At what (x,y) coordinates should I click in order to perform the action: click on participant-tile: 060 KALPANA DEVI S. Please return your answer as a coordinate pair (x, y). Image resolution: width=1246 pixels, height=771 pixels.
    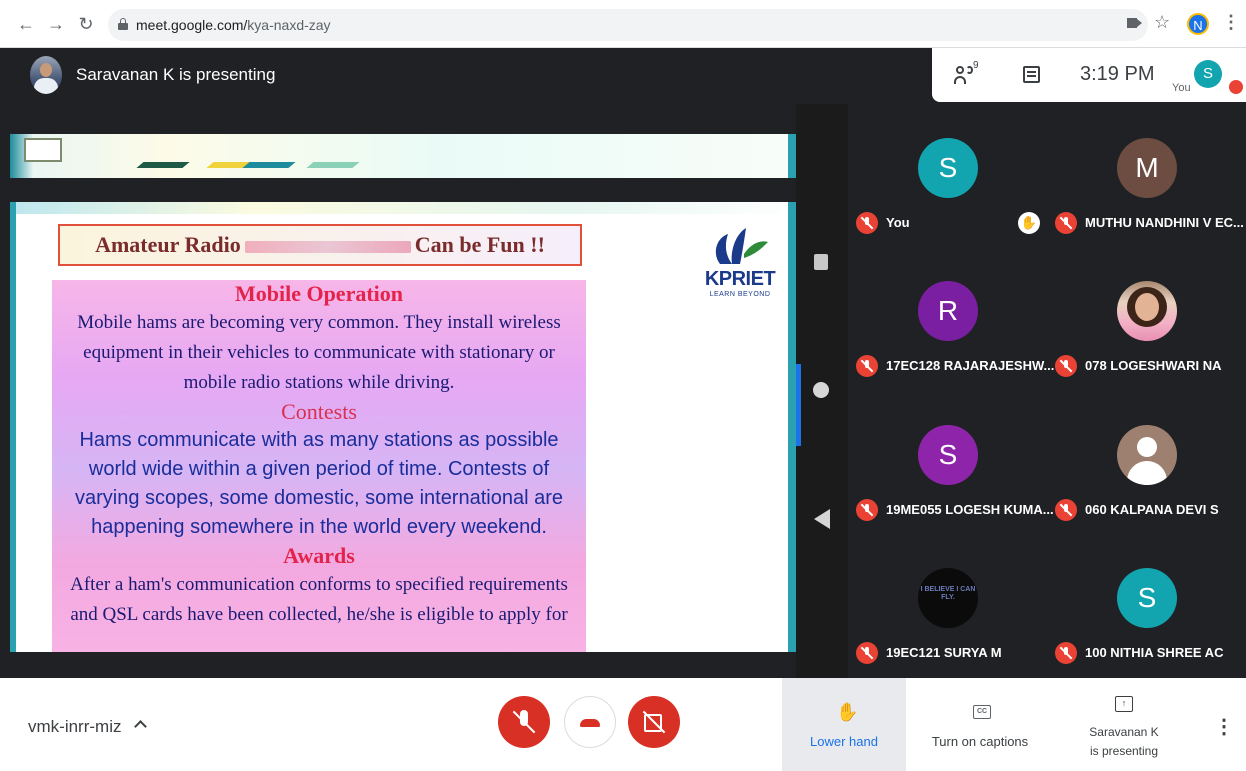
    Looking at the image, I should click on (1146, 462).